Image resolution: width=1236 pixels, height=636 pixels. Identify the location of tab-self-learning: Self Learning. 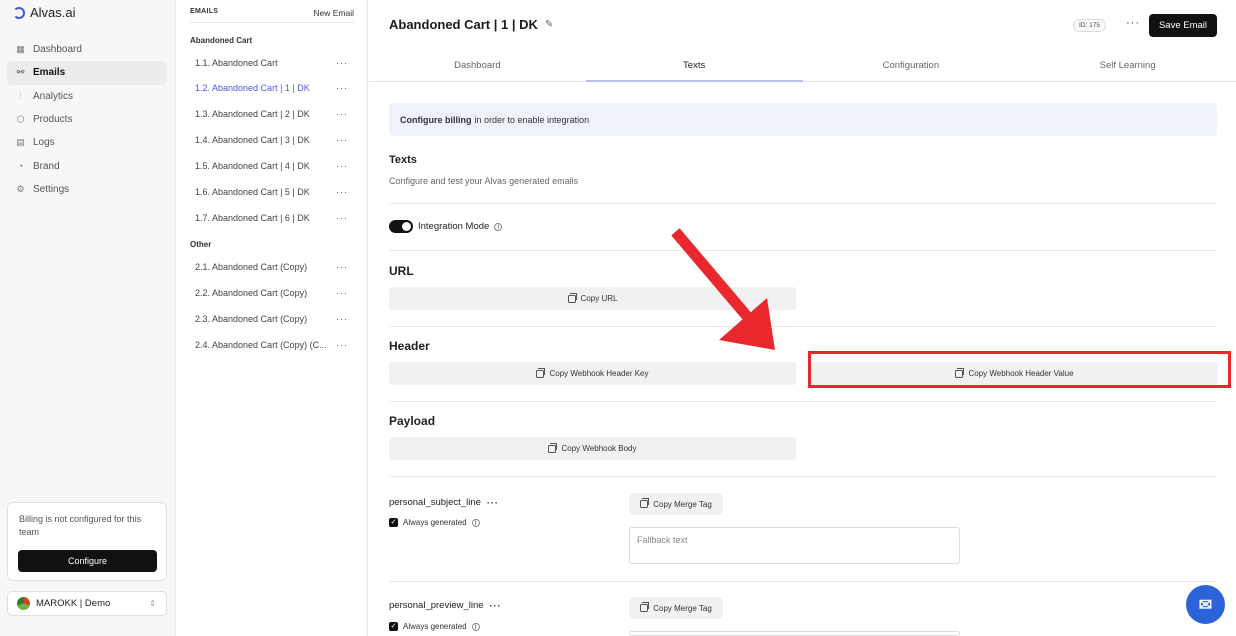
(1127, 67).